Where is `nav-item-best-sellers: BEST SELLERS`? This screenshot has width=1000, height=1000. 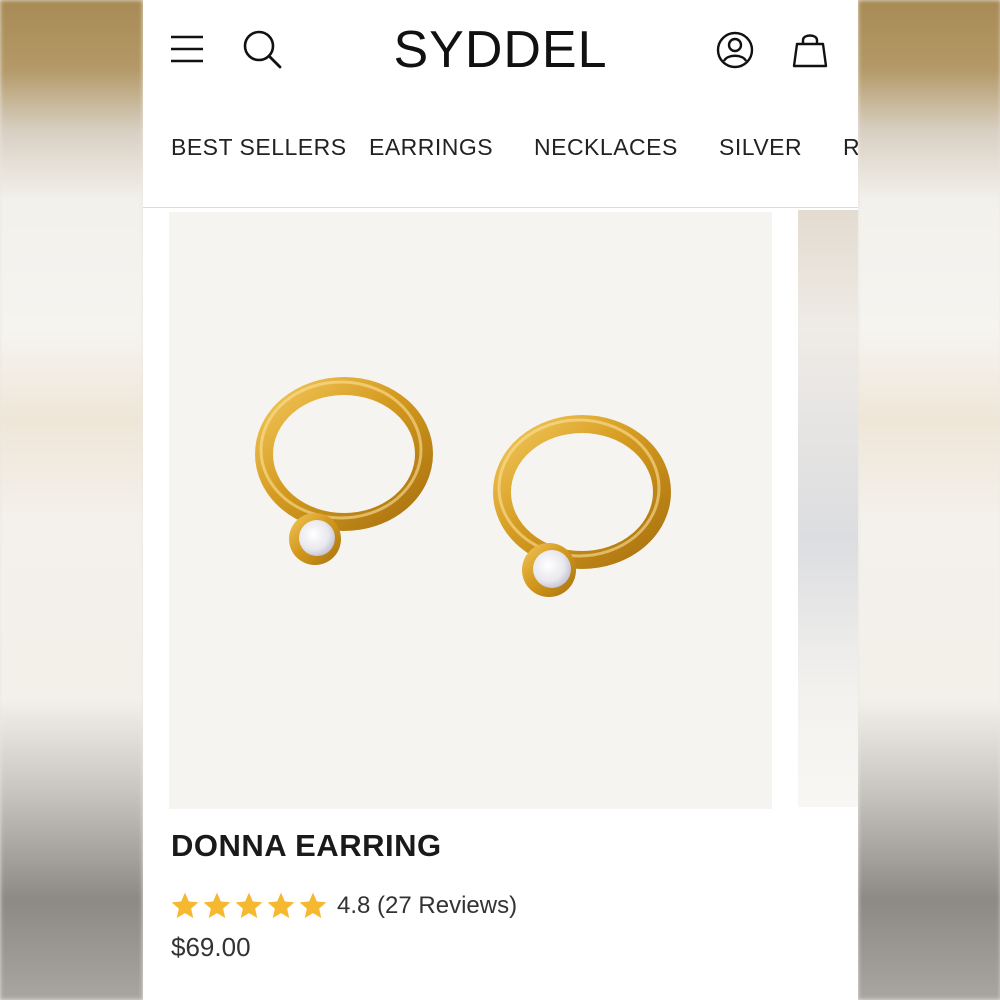 nav-item-best-sellers: BEST SELLERS is located at coordinates (259, 147).